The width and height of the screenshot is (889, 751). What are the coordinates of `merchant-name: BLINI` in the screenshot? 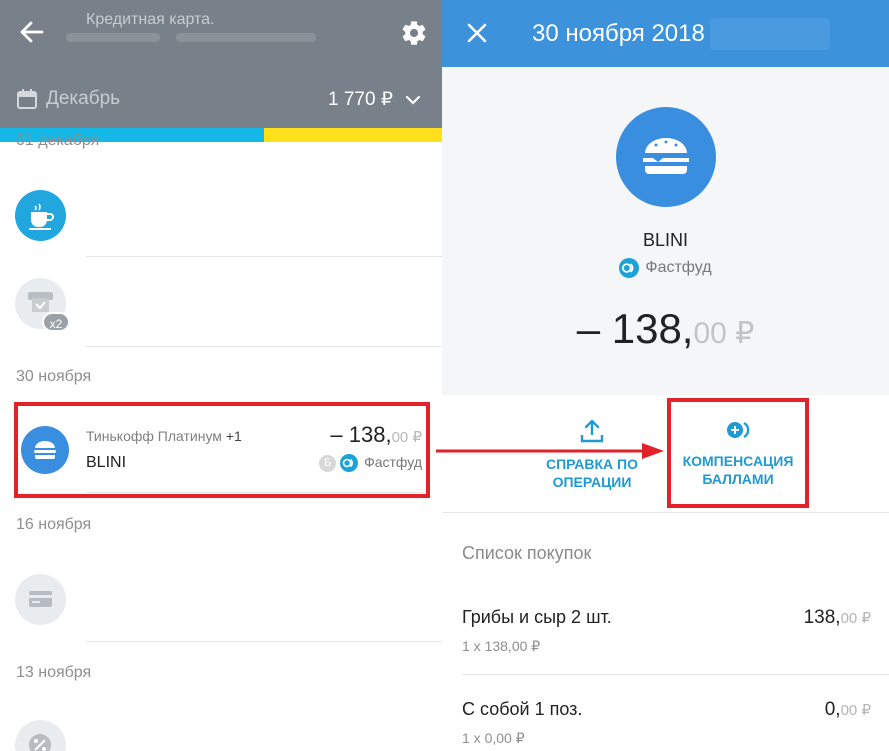 It's located at (106, 462).